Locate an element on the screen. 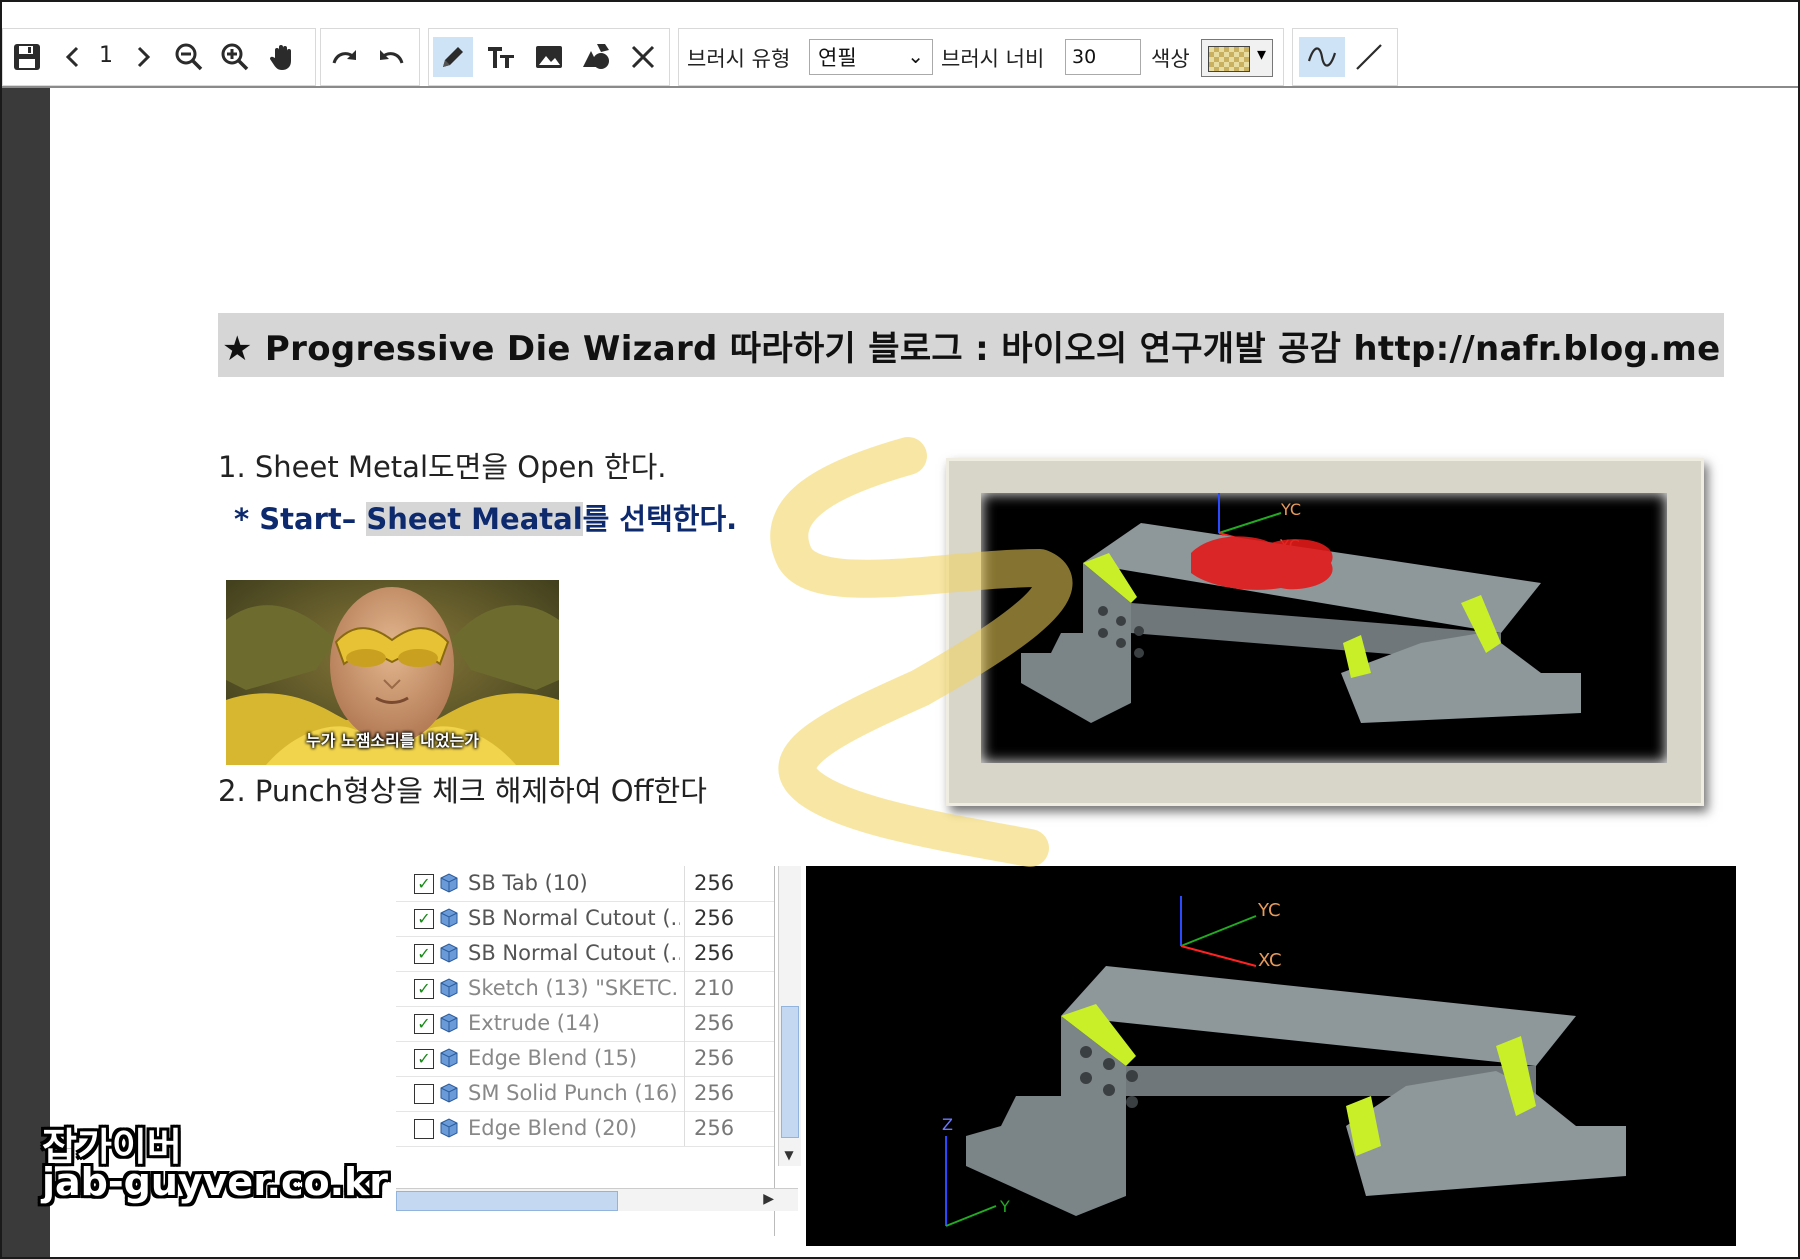  tree-row: ✓ Extrude (14) 256 is located at coordinates (585, 1024).